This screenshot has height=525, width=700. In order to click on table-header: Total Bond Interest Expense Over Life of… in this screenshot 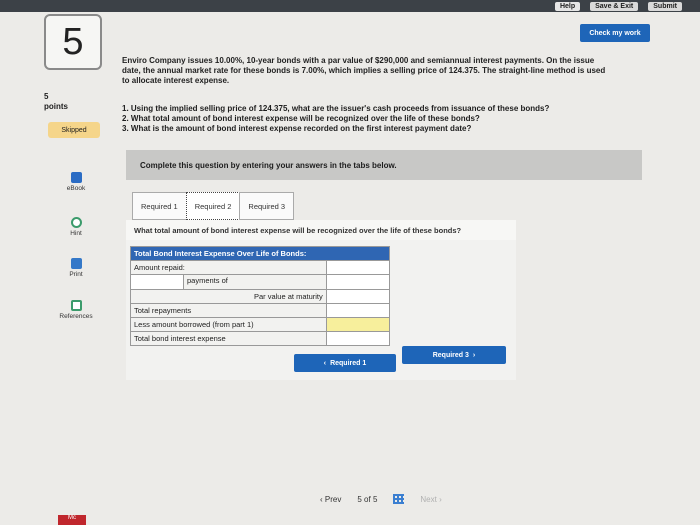, I will do `click(260, 253)`.